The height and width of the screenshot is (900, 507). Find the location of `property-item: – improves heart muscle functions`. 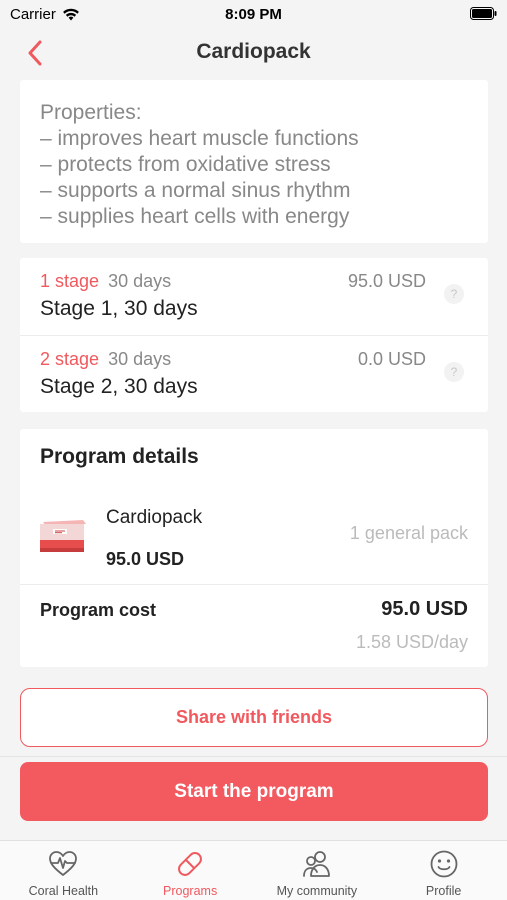

property-item: – improves heart muscle functions is located at coordinates (199, 138).